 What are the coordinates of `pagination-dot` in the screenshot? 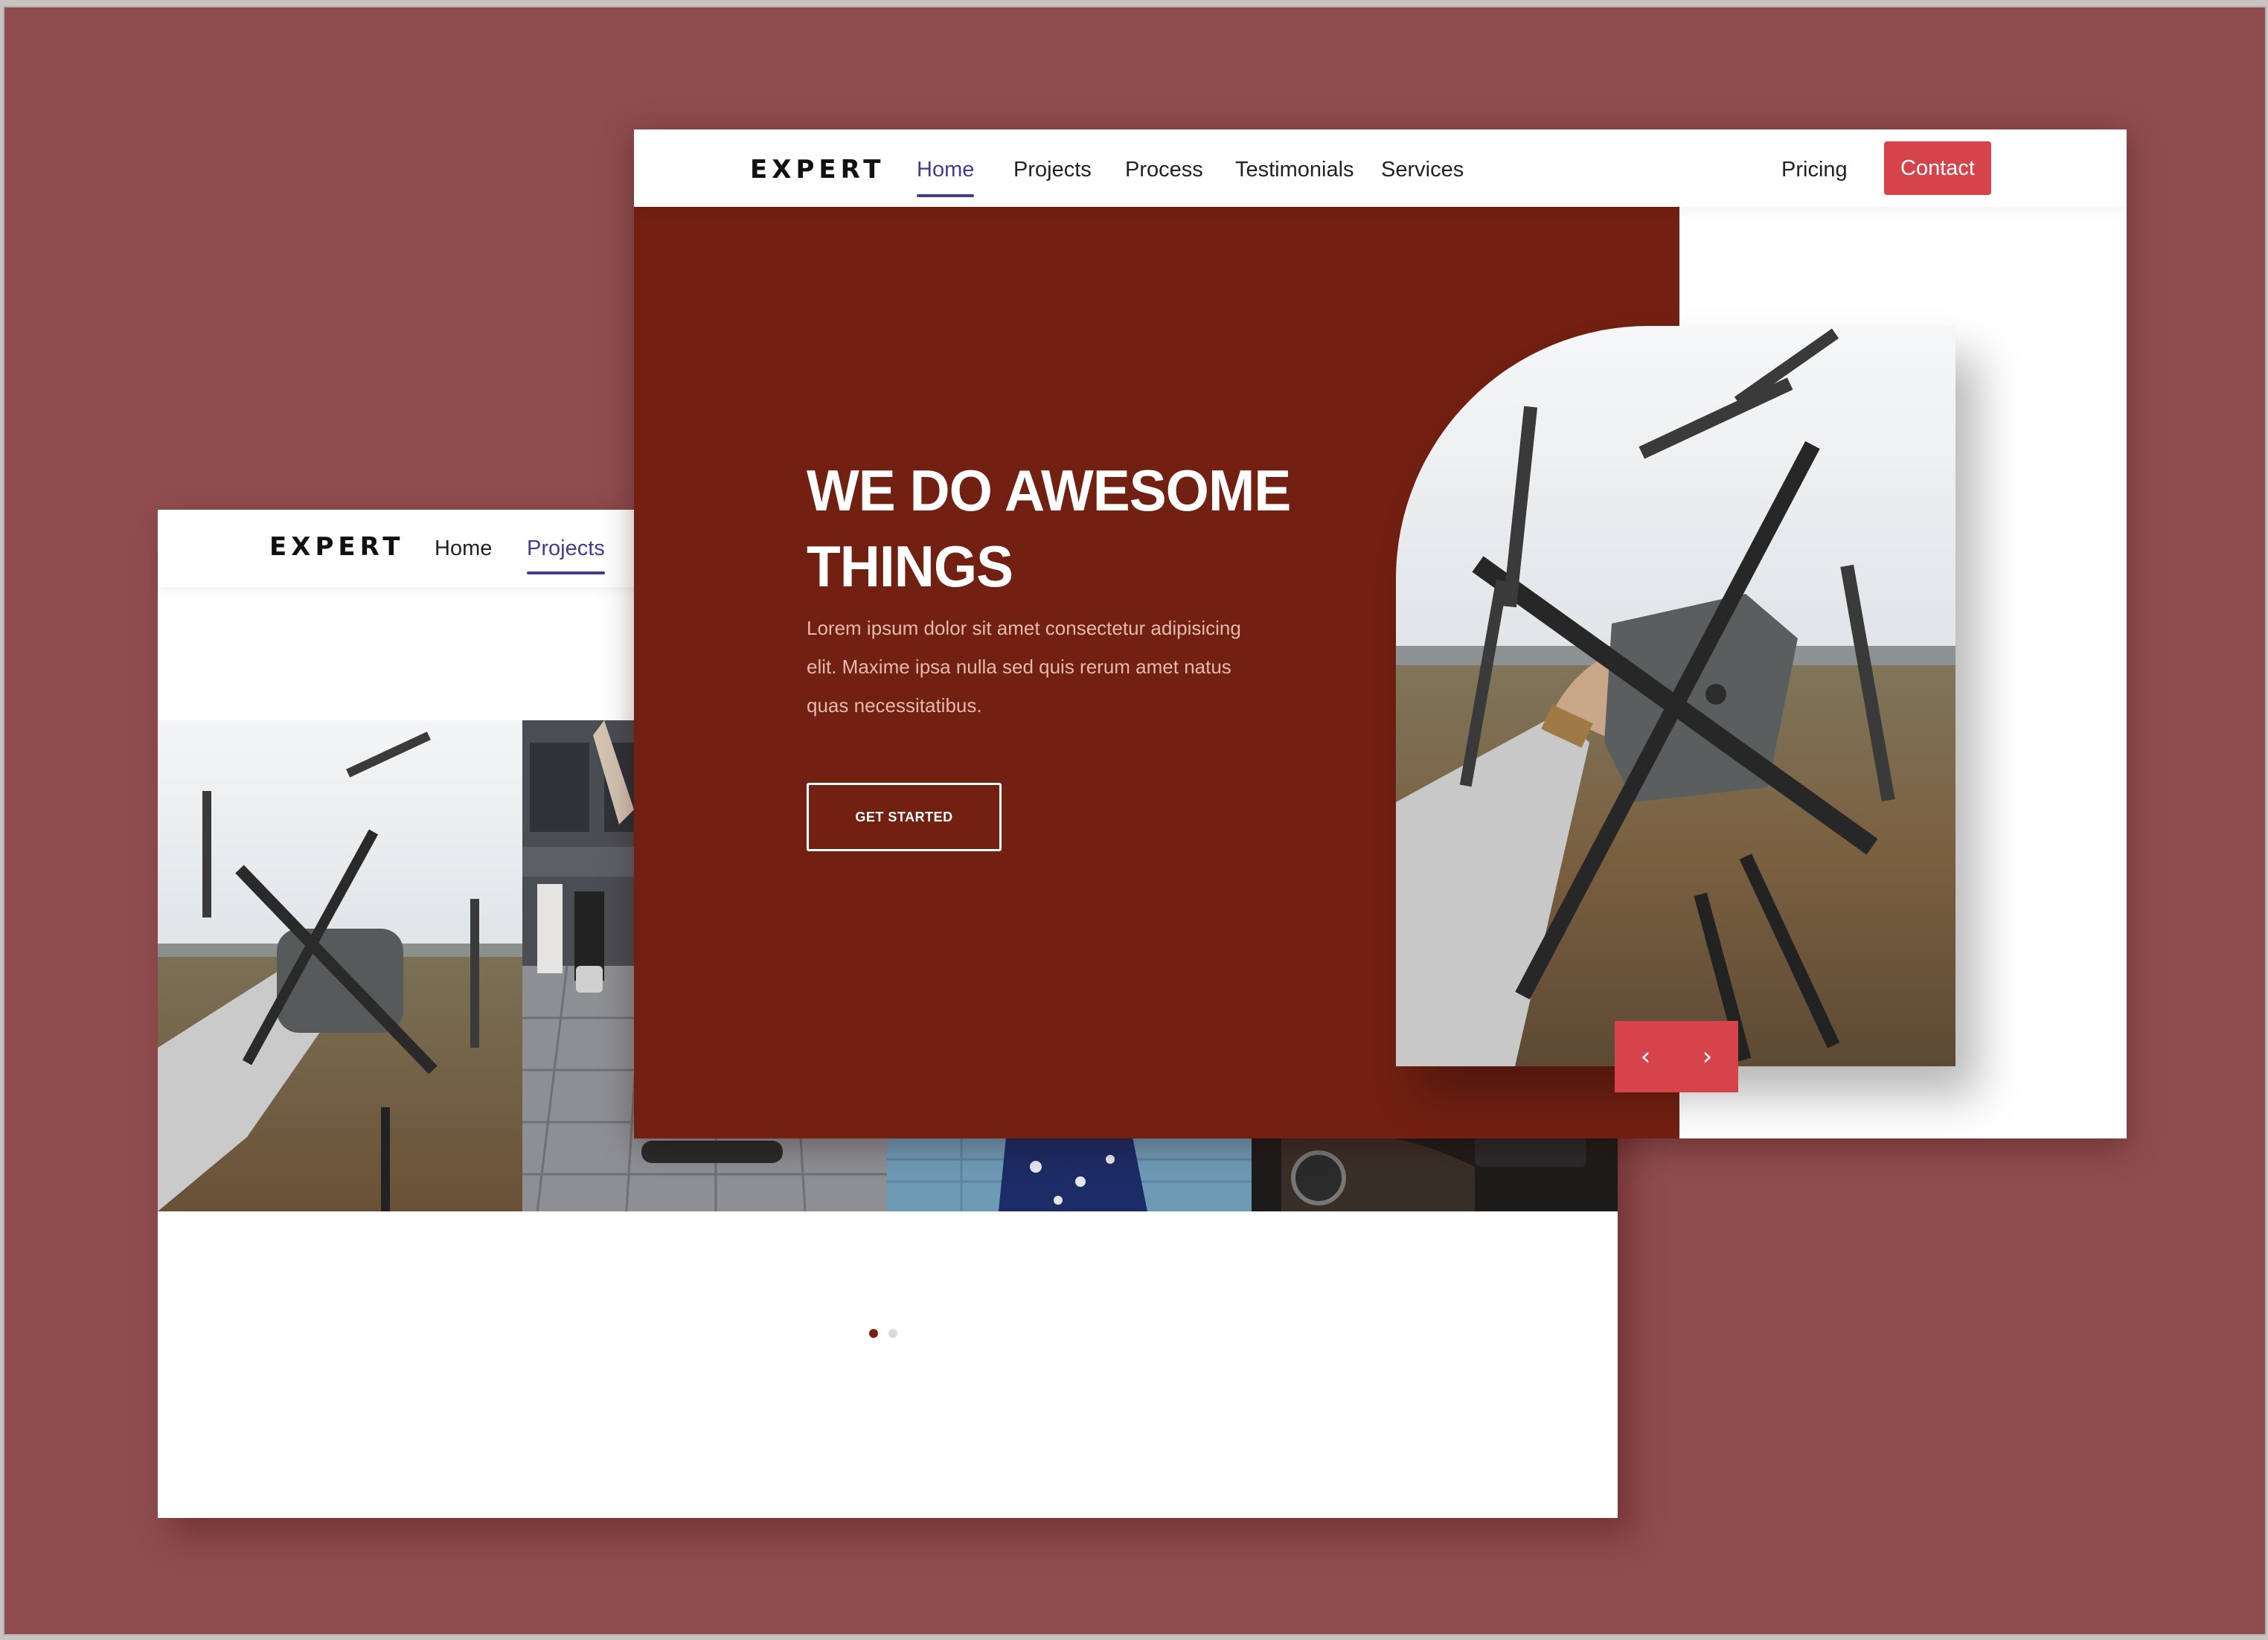 It's located at (893, 1333).